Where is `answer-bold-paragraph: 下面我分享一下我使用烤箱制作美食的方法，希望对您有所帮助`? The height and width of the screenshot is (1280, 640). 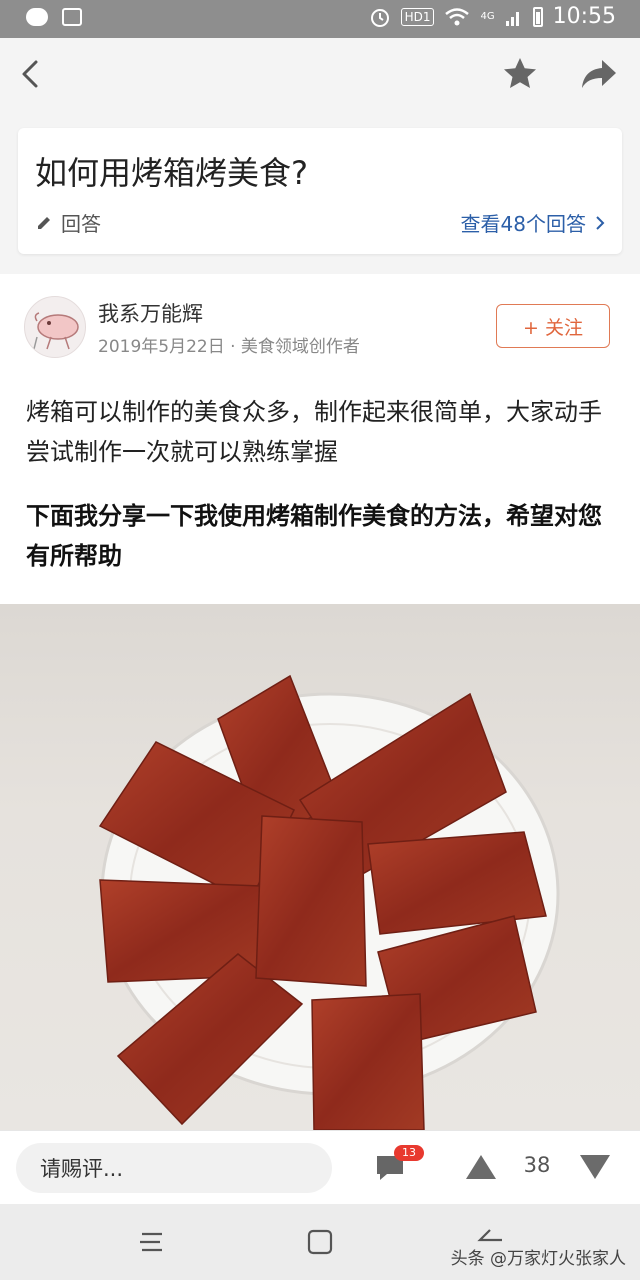
answer-bold-paragraph: 下面我分享一下我使用烤箱制作美食的方法，希望对您有所帮助 is located at coordinates (314, 536).